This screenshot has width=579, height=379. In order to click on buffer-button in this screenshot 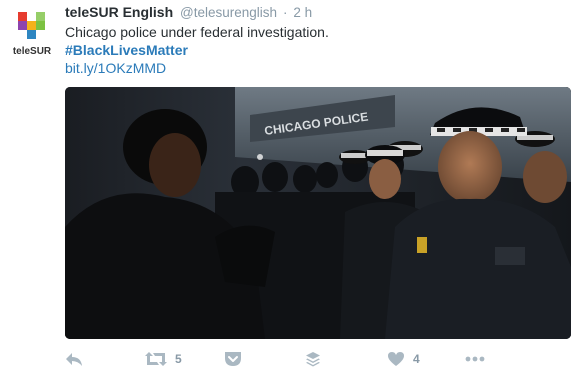, I will do `click(313, 359)`.